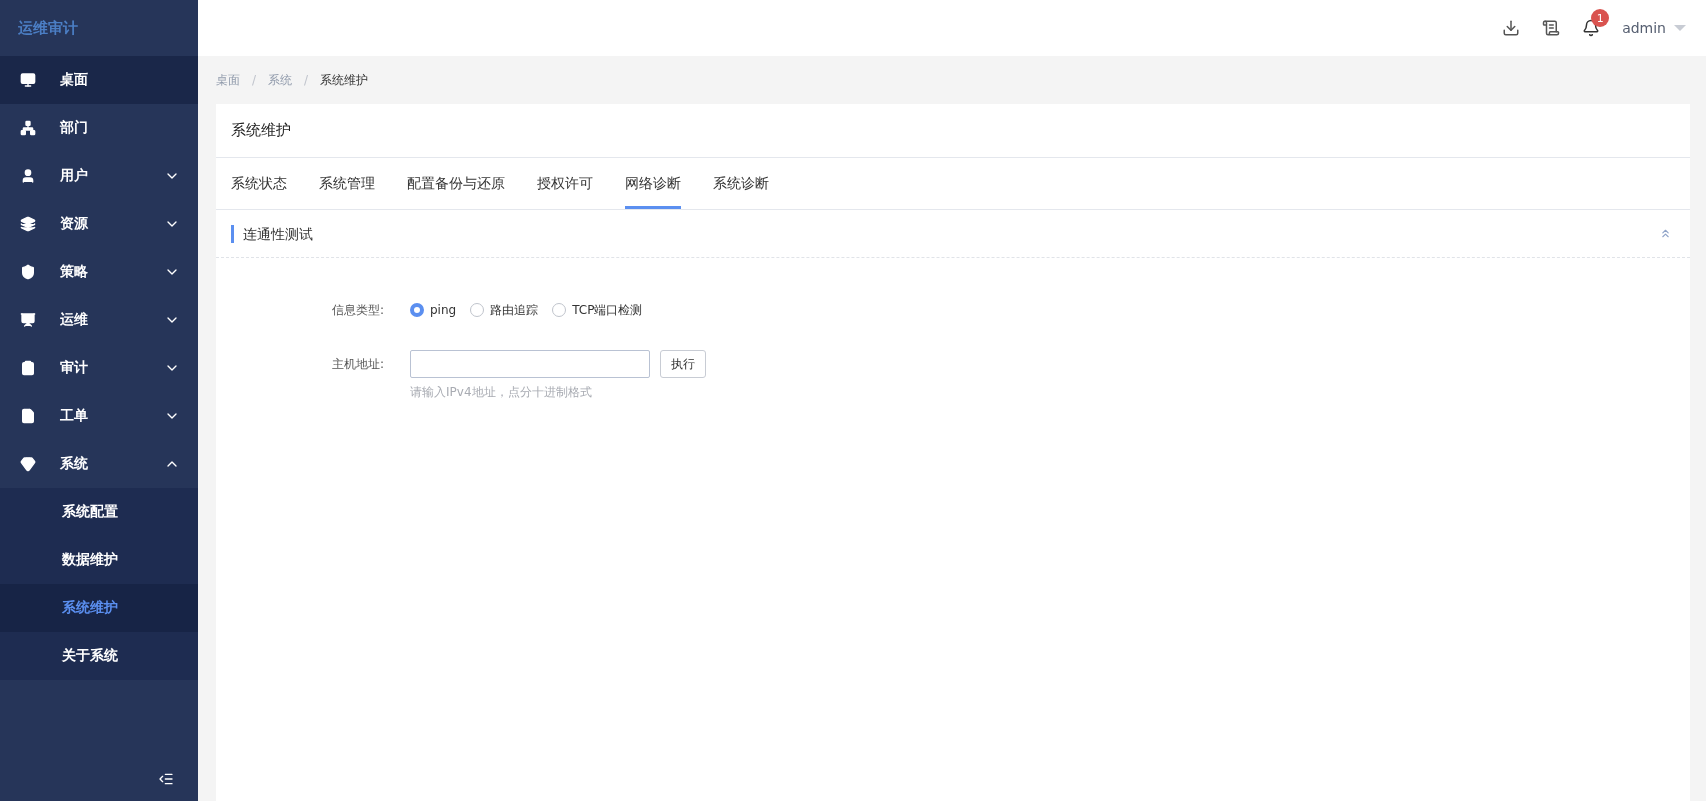 This screenshot has width=1706, height=801. I want to click on sidebar-item: 策略, so click(99, 272).